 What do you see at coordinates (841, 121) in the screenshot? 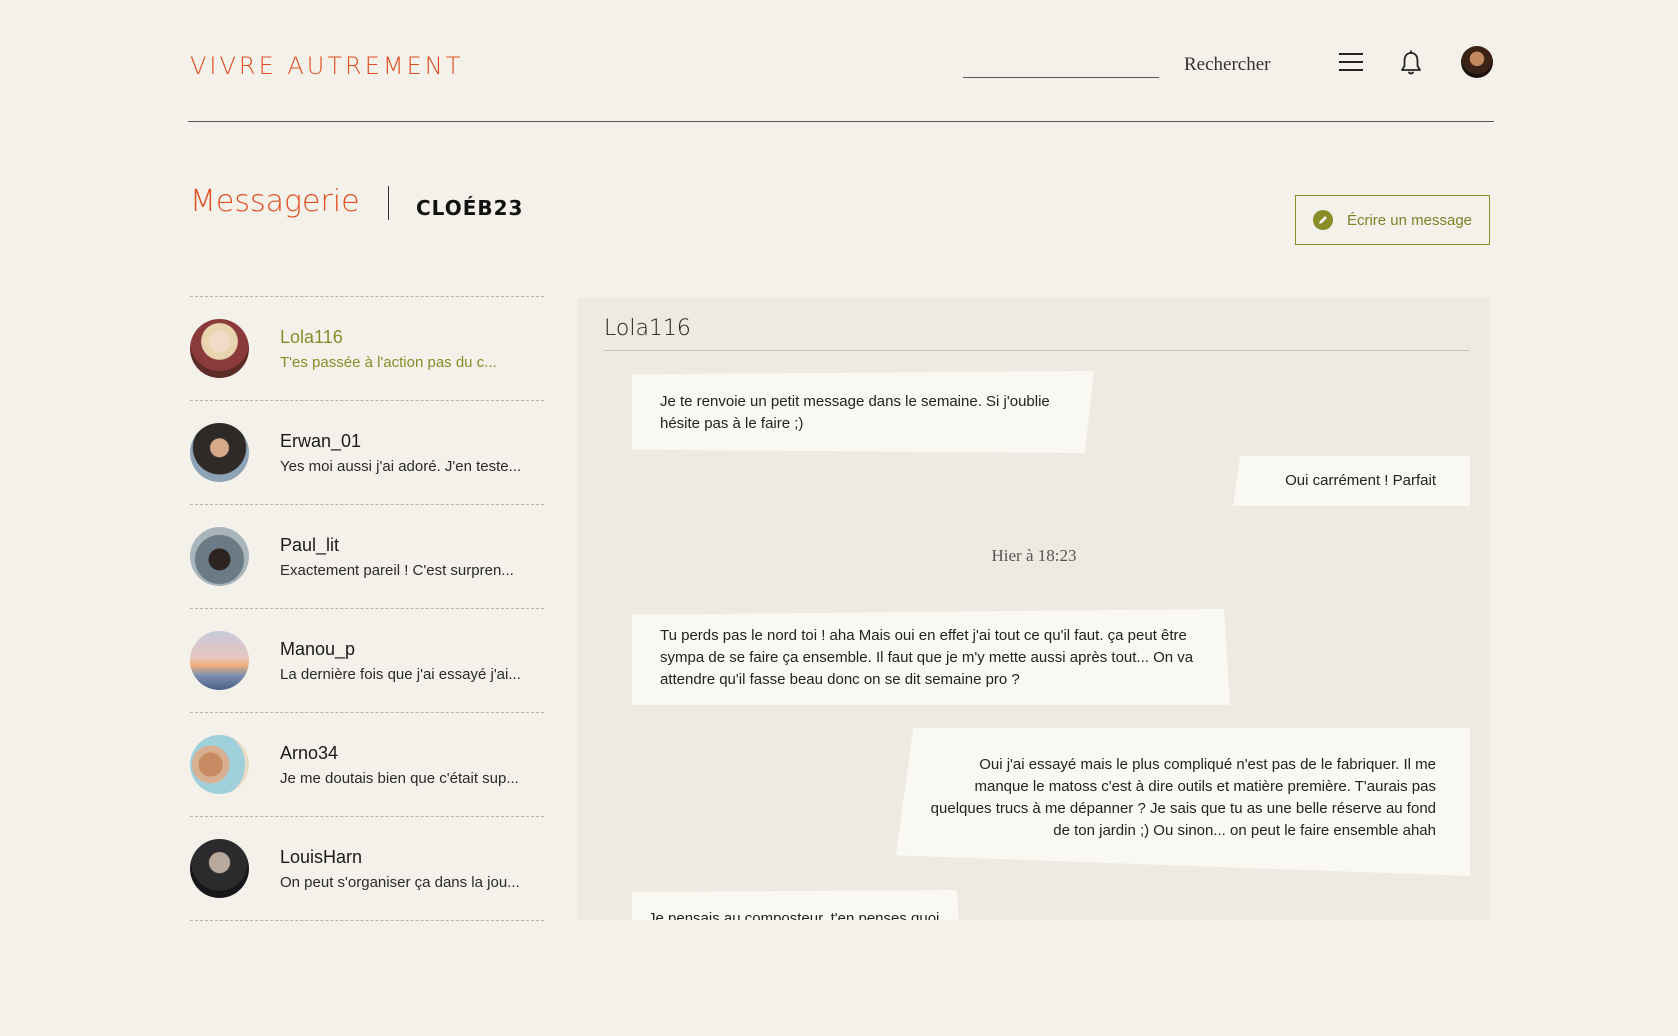
I see `header-divider` at bounding box center [841, 121].